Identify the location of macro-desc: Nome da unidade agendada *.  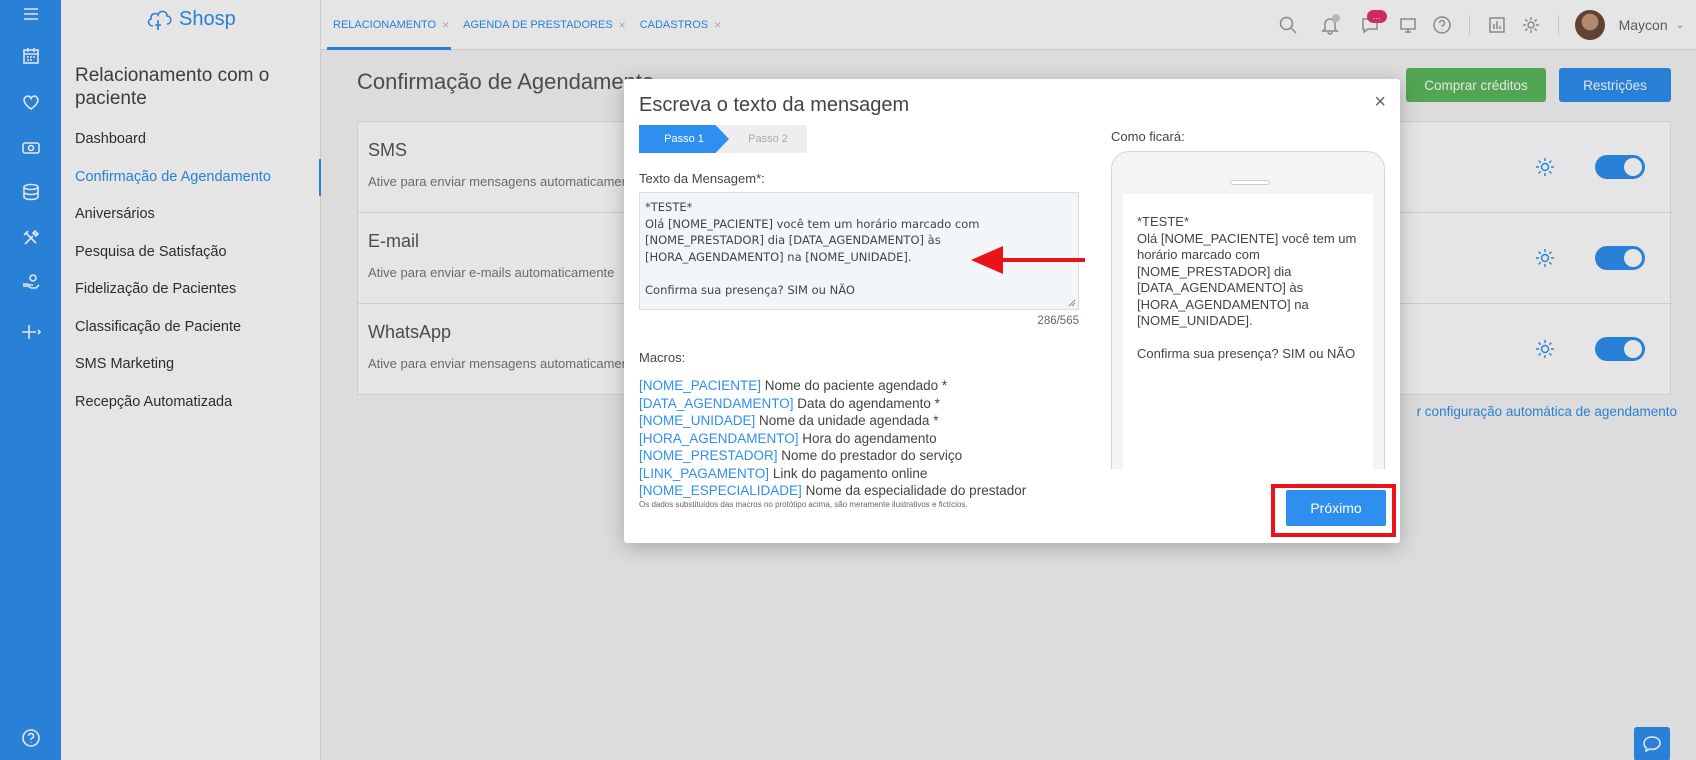
(849, 420).